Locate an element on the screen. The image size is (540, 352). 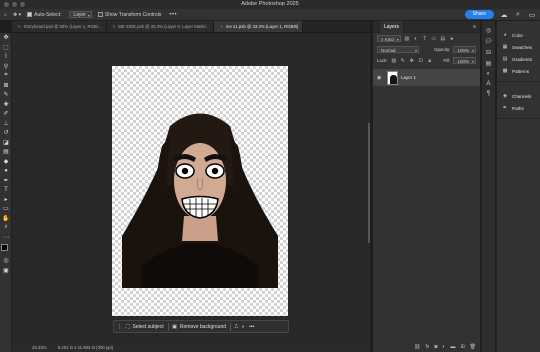
adjustment-filter-icon: ◐ is located at coordinates (416, 39).